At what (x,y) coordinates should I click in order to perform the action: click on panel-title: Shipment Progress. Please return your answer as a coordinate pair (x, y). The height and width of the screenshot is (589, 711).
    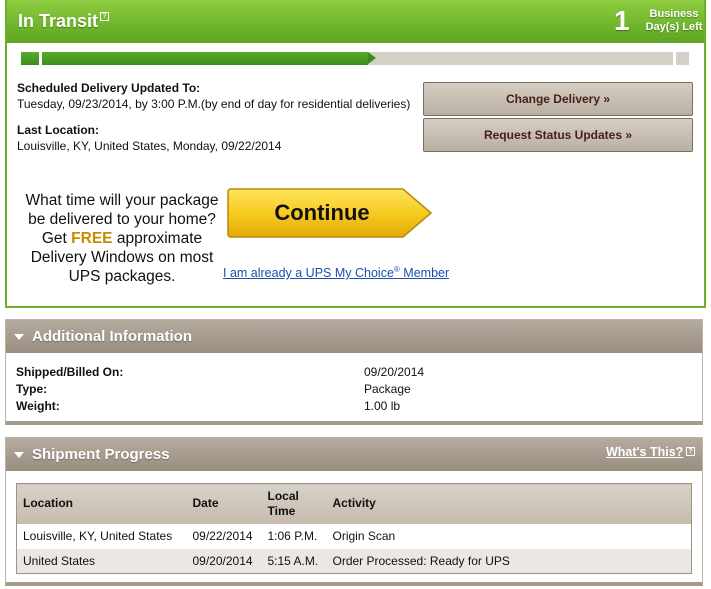
    Looking at the image, I should click on (101, 454).